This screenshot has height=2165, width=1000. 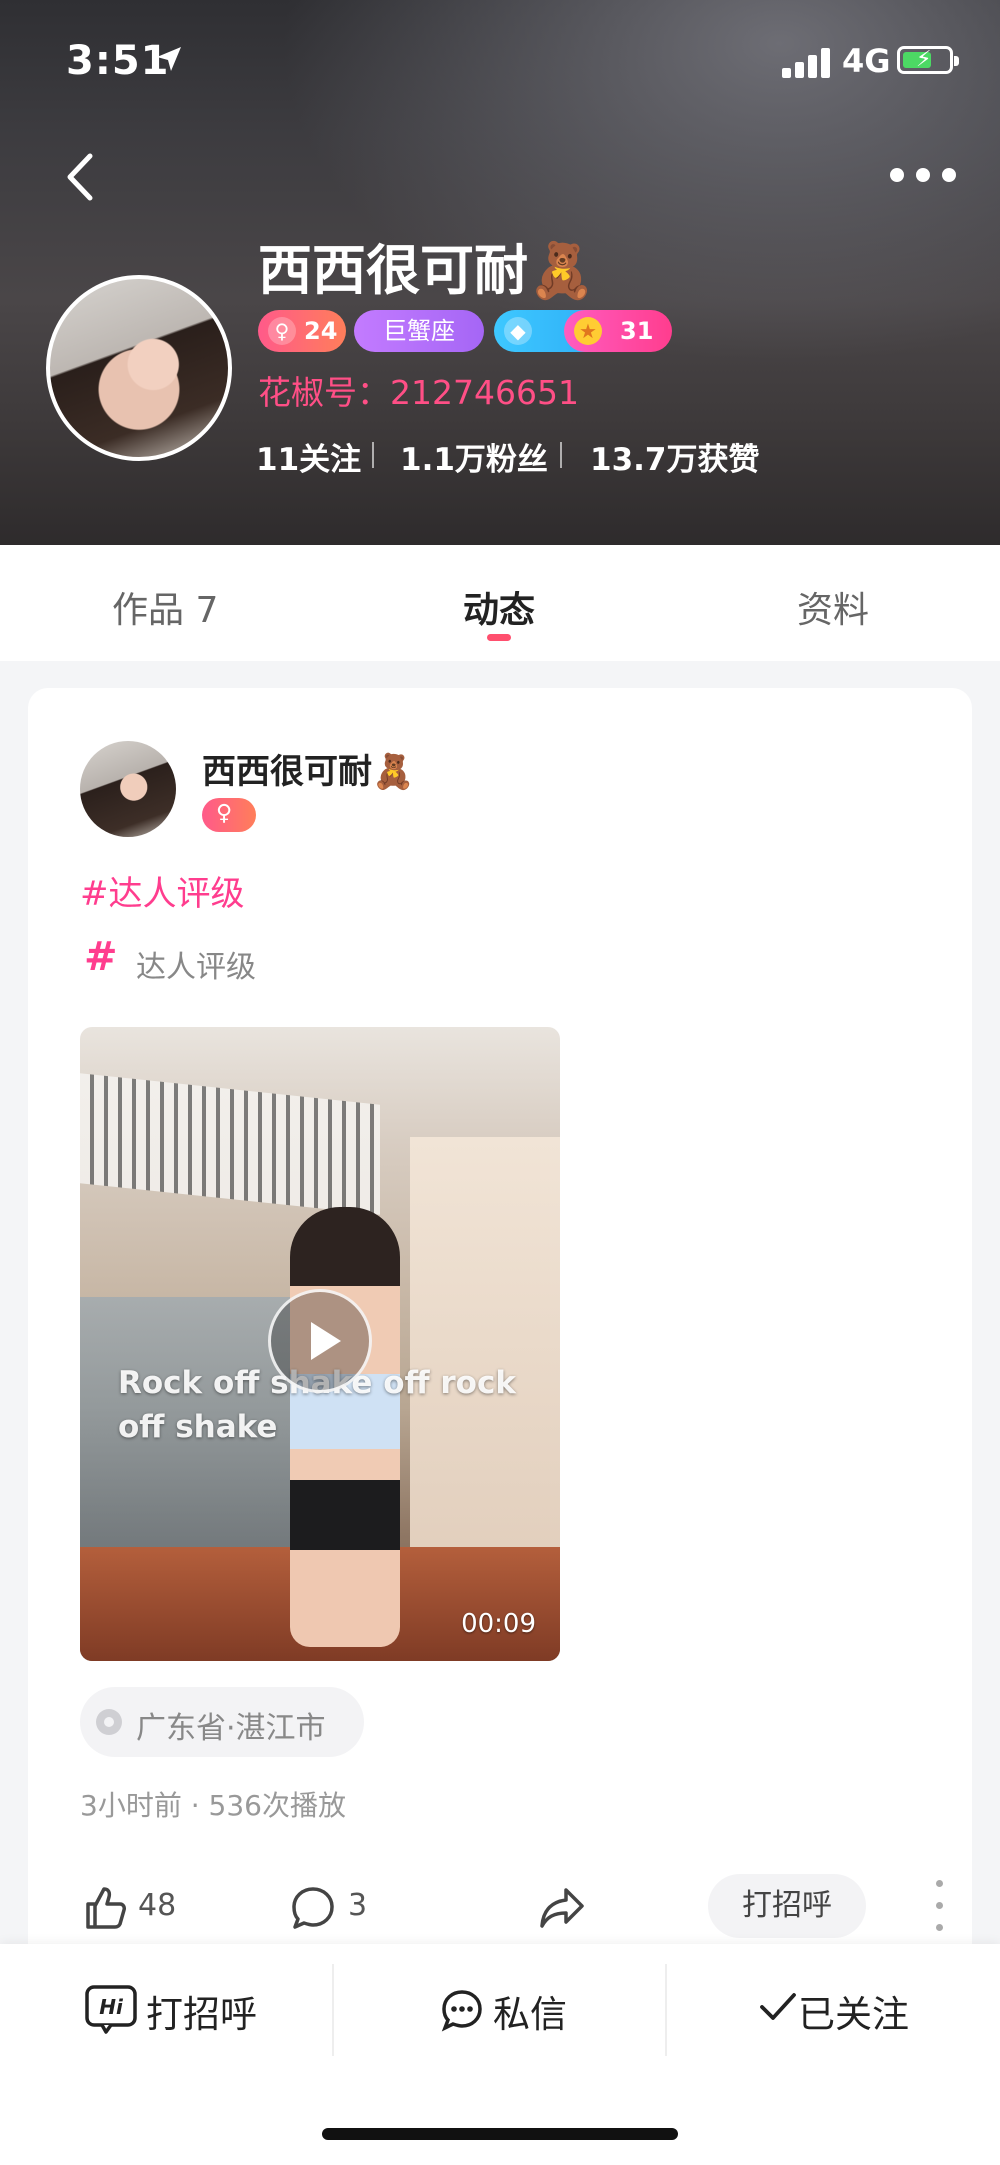 What do you see at coordinates (165, 607) in the screenshot?
I see `tab-works: 作品 7` at bounding box center [165, 607].